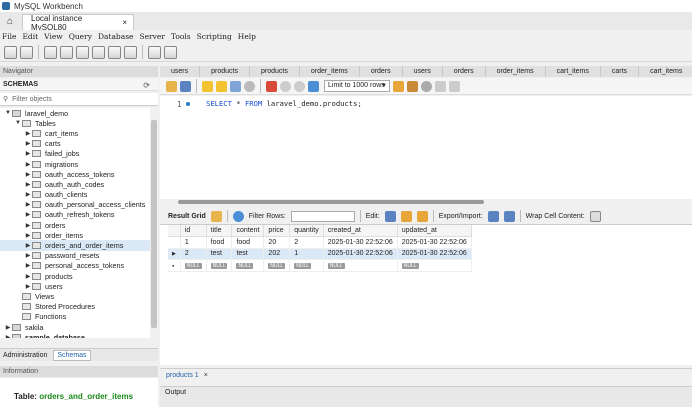 This screenshot has height=407, width=692. What do you see at coordinates (620, 71) in the screenshot?
I see `query-tab: carts` at bounding box center [620, 71].